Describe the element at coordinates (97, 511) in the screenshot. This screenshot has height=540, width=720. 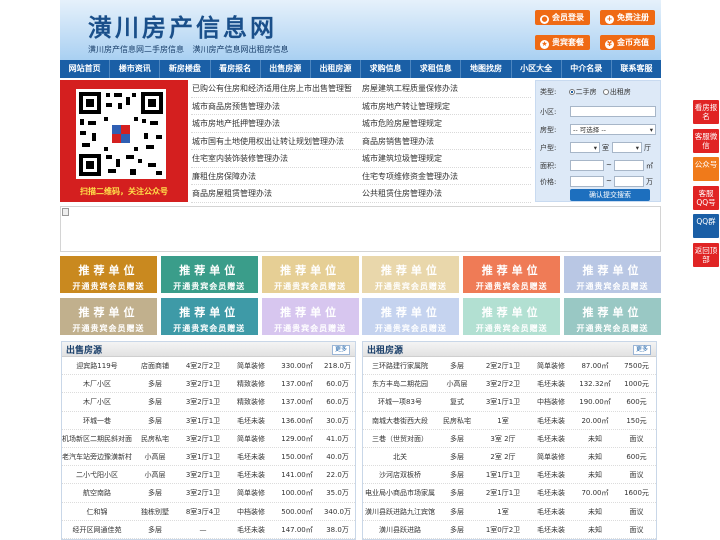
I see `listing-location: 仁和锦` at that location.